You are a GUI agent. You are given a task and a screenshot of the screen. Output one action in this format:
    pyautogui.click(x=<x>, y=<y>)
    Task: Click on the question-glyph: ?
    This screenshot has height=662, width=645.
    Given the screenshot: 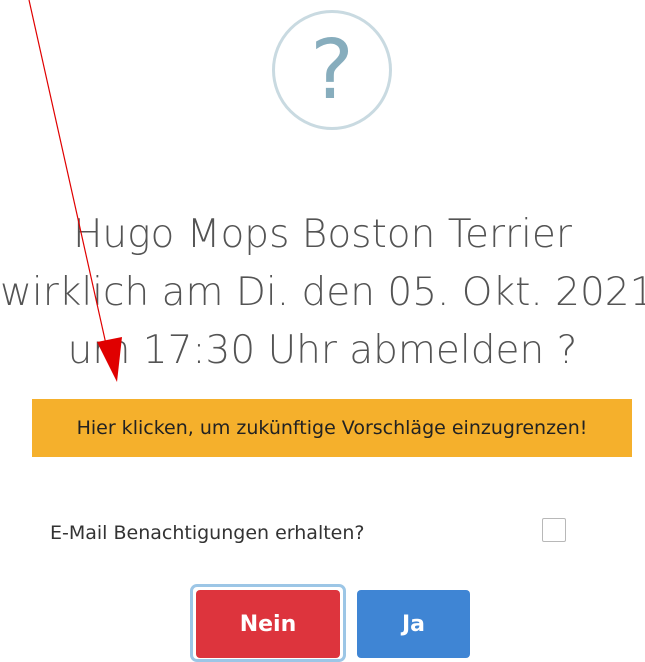 What is the action you would take?
    pyautogui.click(x=332, y=70)
    